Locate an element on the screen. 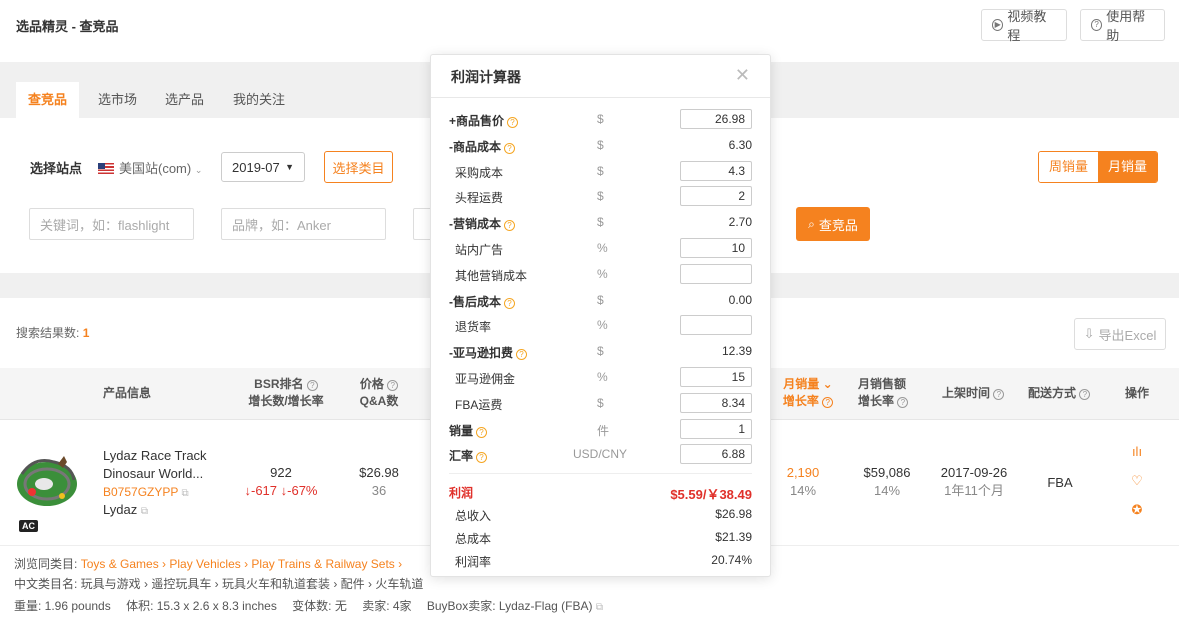 The width and height of the screenshot is (1179, 621). calculator-row-label: 亚马逊佣金 is located at coordinates (485, 378).